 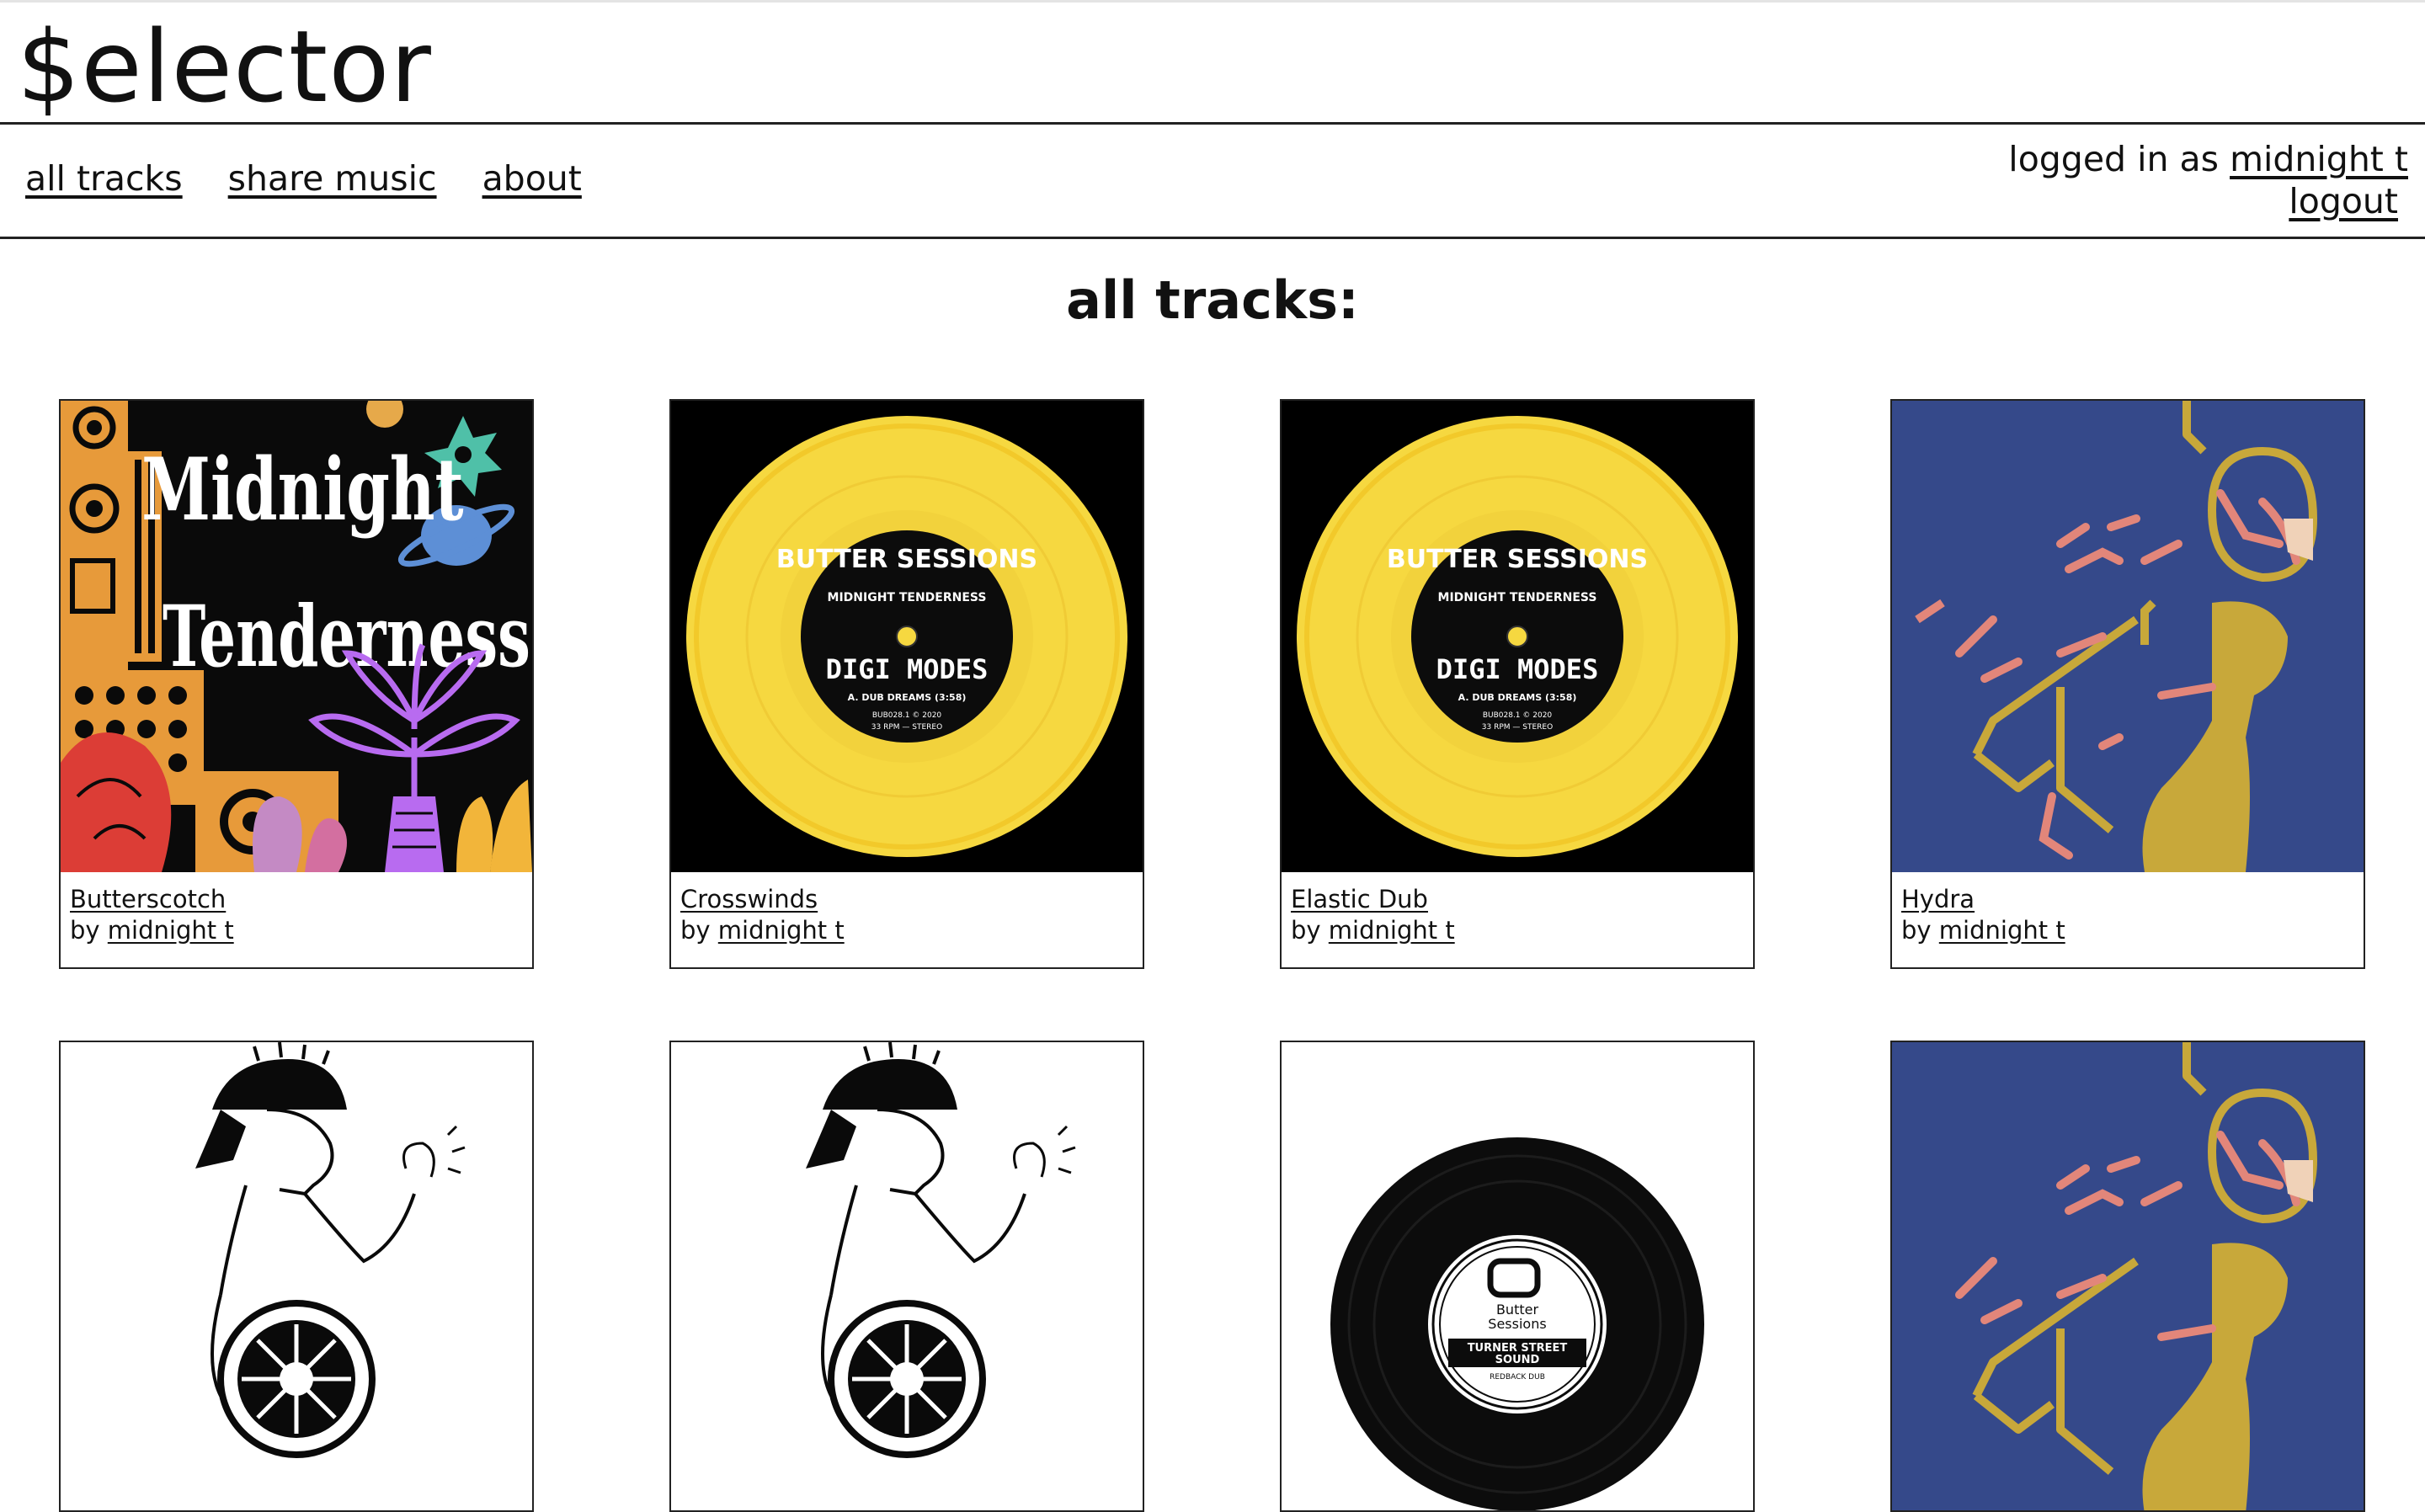 I want to click on cover-title-line2: Tenderness, so click(x=346, y=637).